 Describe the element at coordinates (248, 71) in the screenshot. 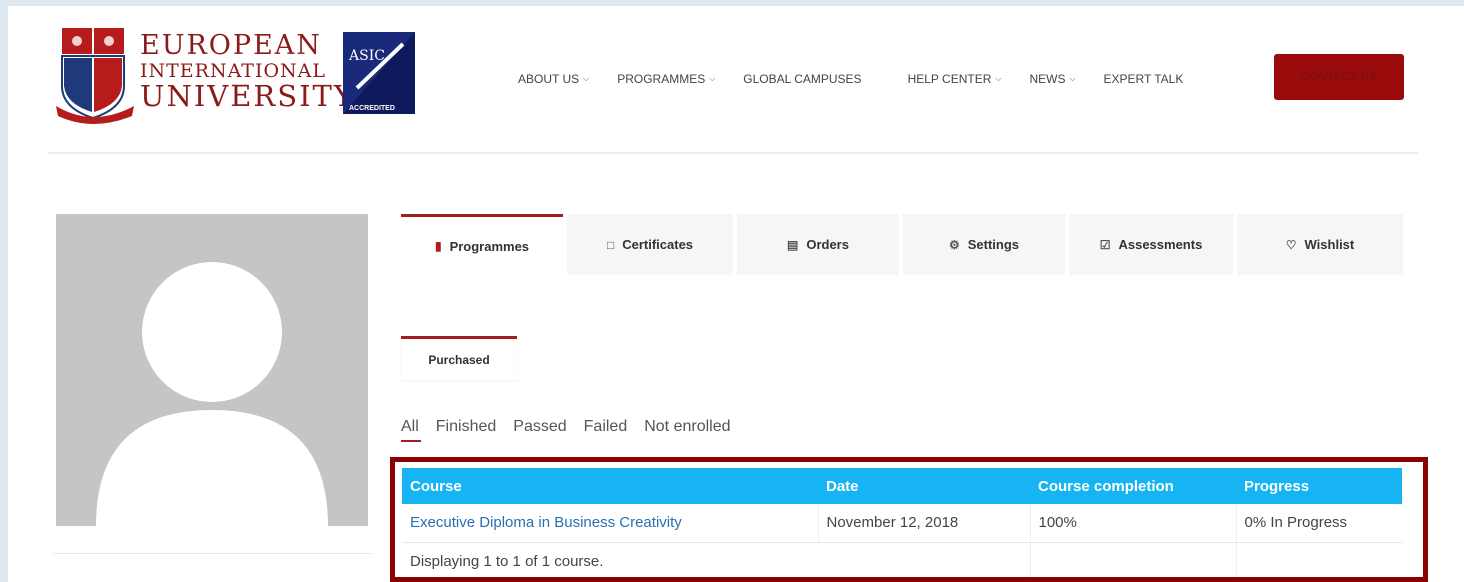

I see `logo-wordmark: EUROPEAN INTERNATIONAL UNIVERSITY` at that location.